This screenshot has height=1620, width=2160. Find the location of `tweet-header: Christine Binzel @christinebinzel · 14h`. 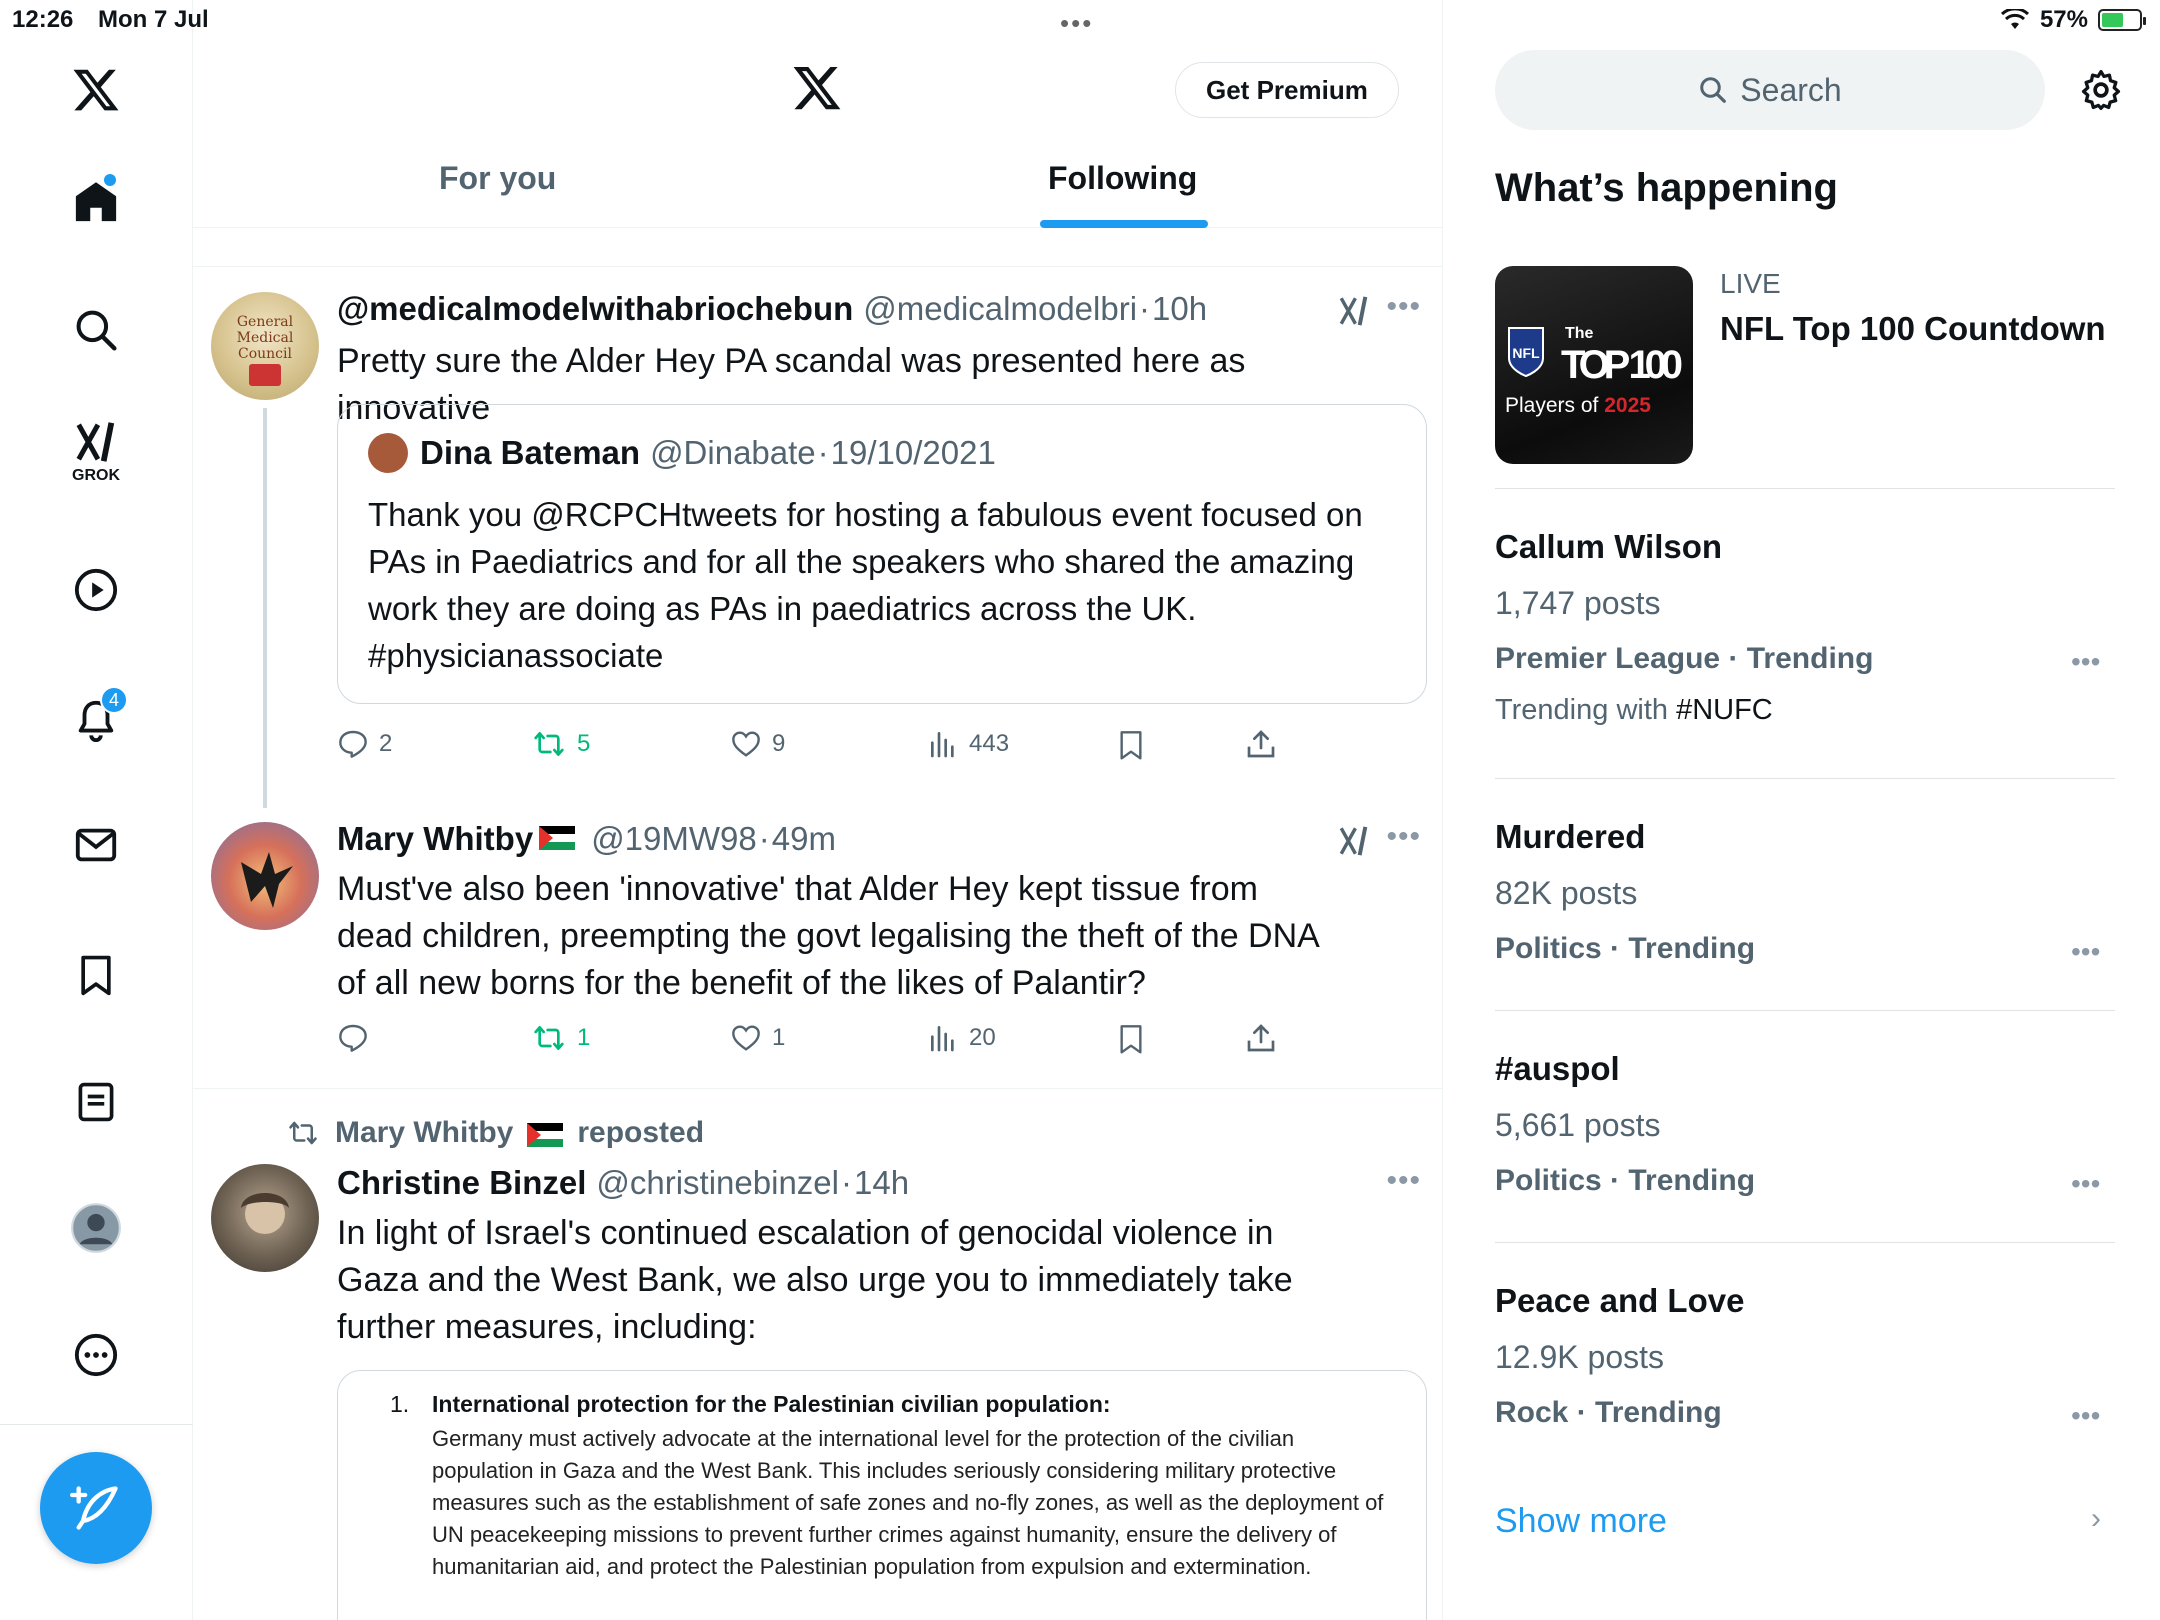

tweet-header: Christine Binzel @christinebinzel · 14h is located at coordinates (623, 1183).